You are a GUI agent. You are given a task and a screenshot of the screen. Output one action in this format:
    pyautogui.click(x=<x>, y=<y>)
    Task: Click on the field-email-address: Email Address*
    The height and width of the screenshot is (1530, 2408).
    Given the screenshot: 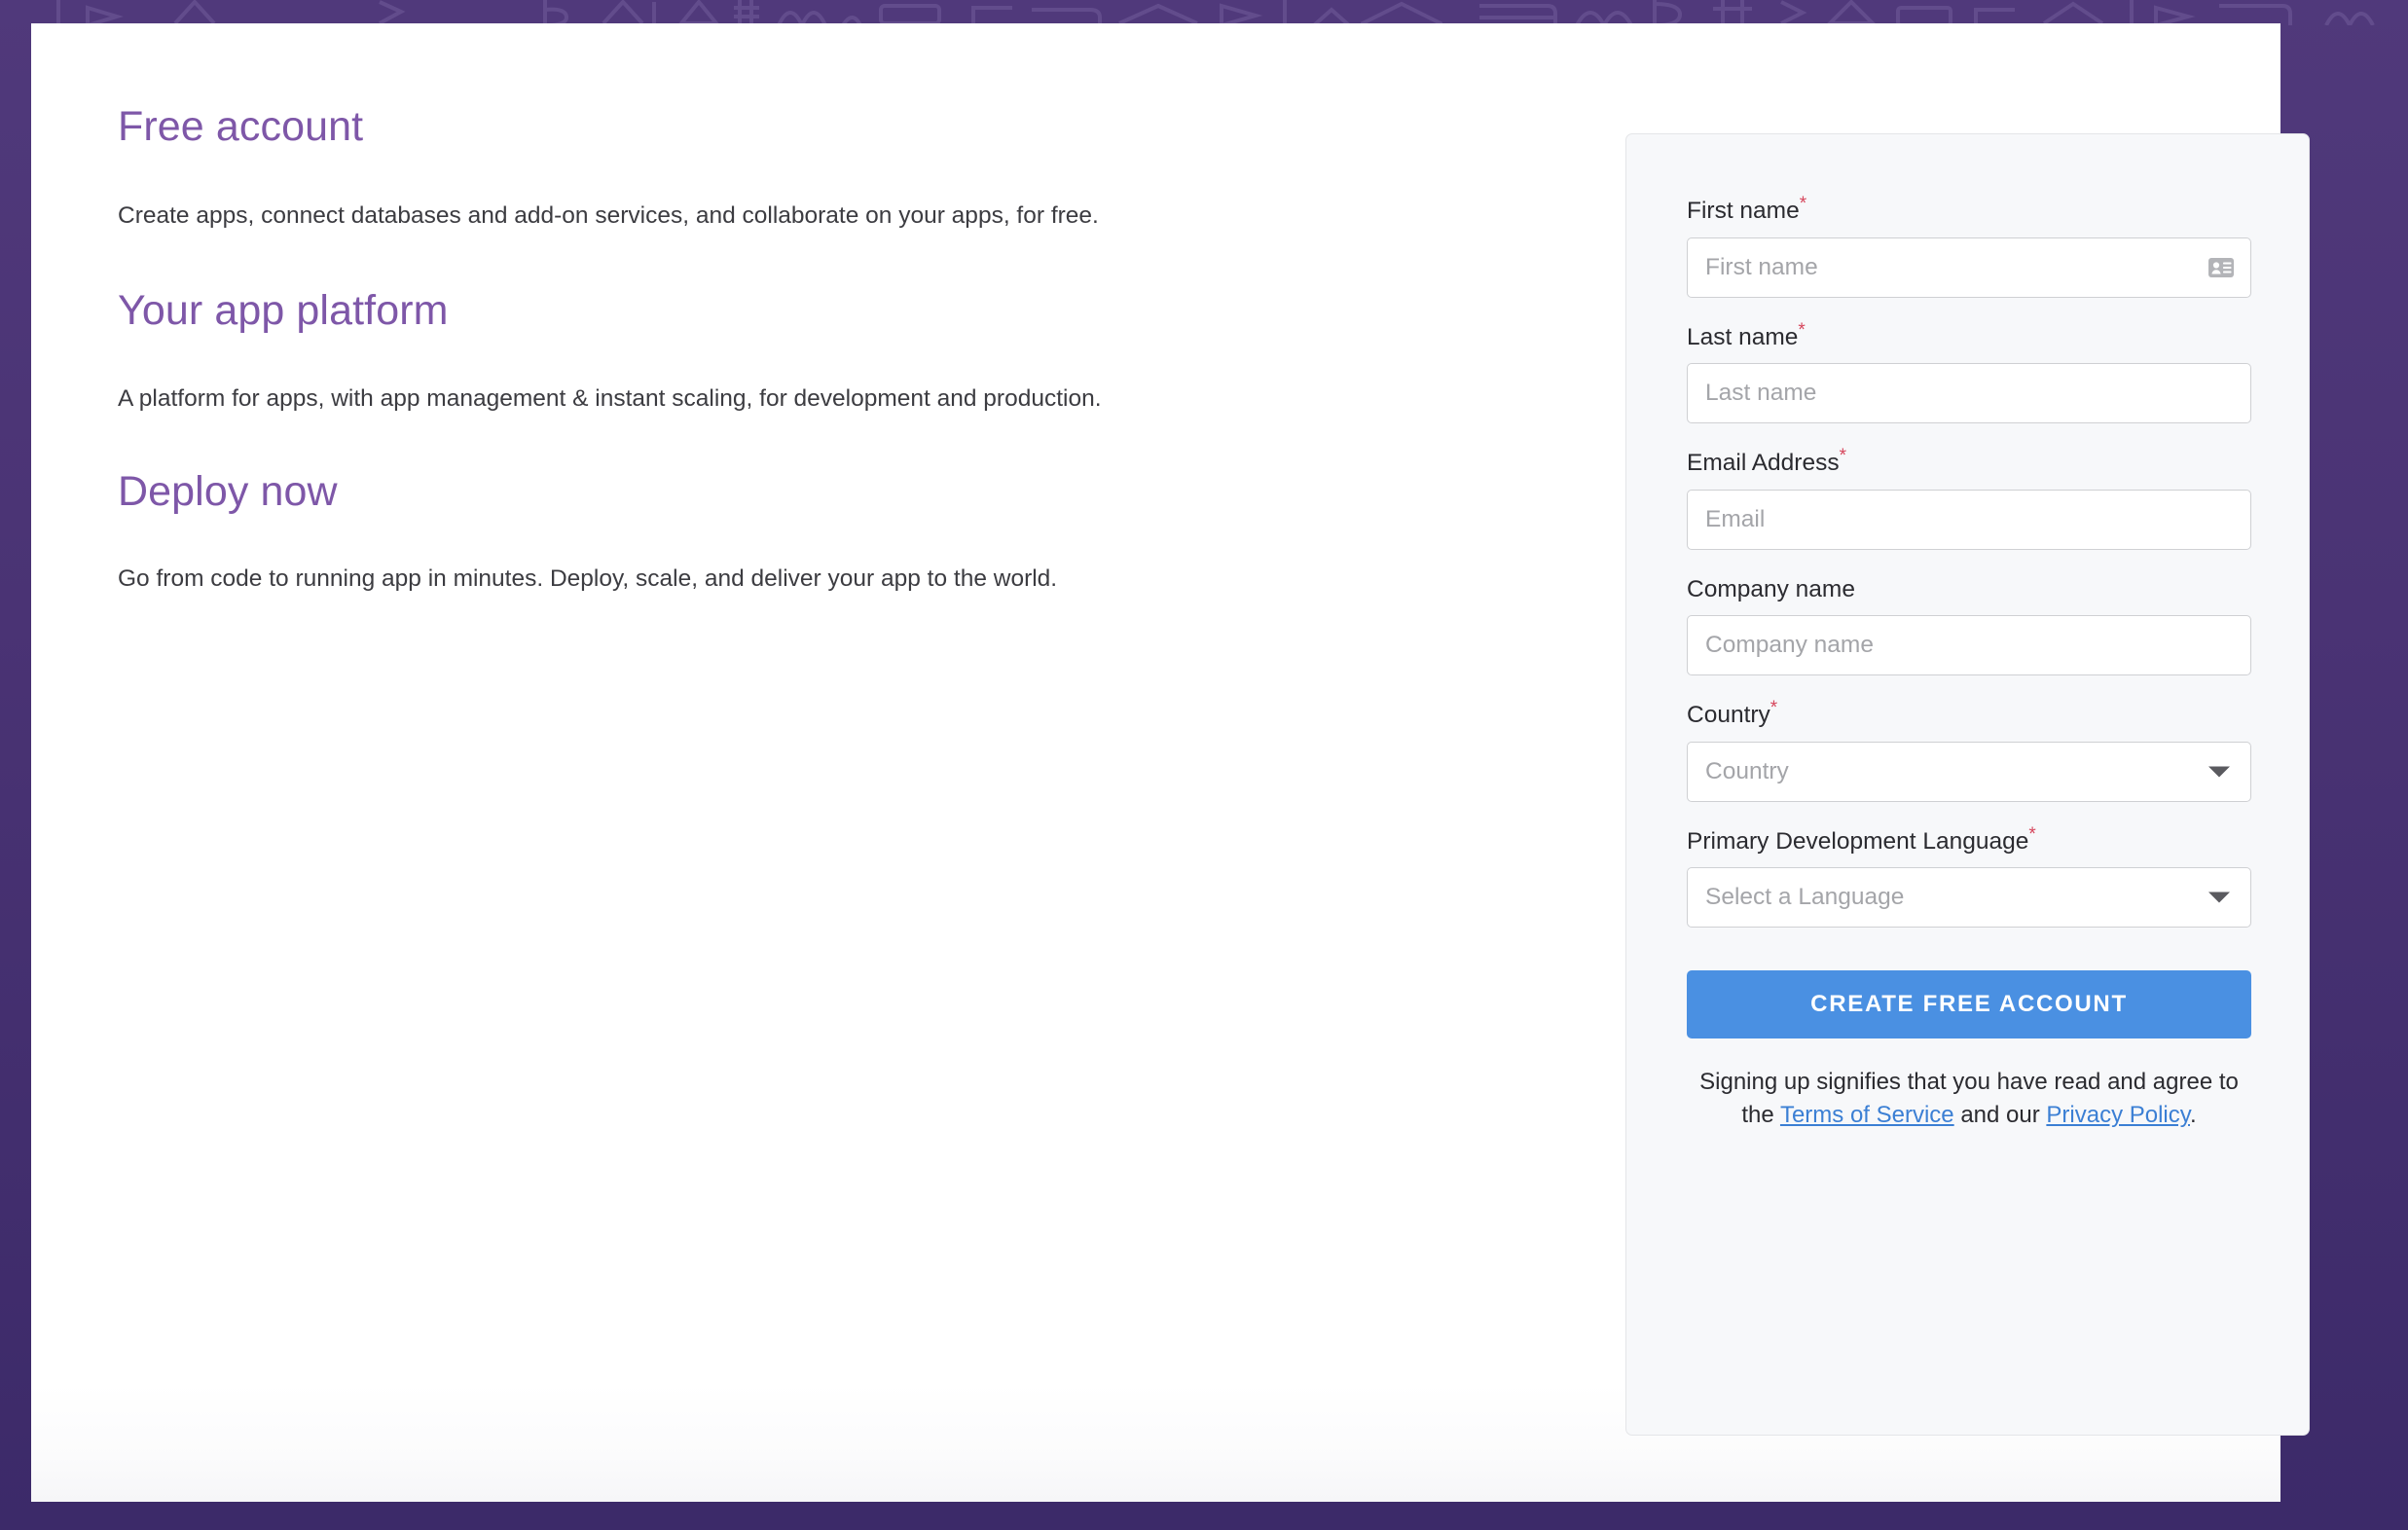 What is the action you would take?
    pyautogui.click(x=1969, y=498)
    